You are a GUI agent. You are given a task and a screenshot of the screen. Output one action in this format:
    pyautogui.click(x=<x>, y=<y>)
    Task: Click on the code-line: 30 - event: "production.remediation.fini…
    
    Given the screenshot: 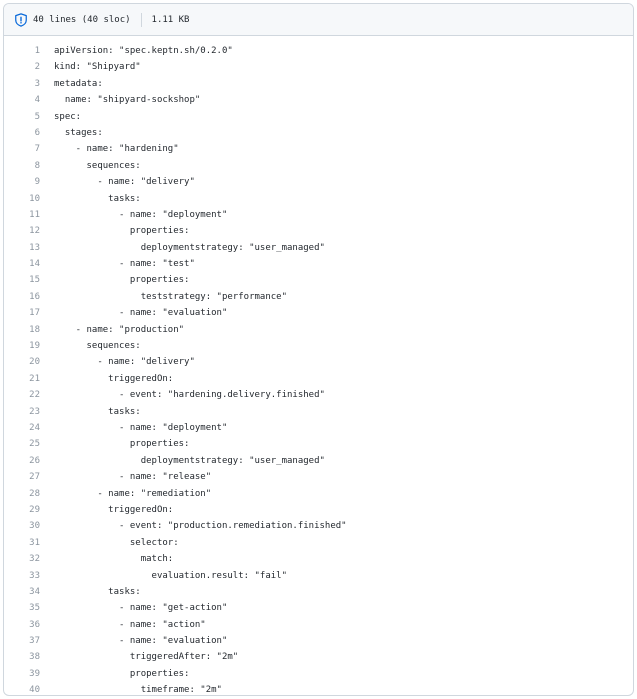 What is the action you would take?
    pyautogui.click(x=318, y=526)
    